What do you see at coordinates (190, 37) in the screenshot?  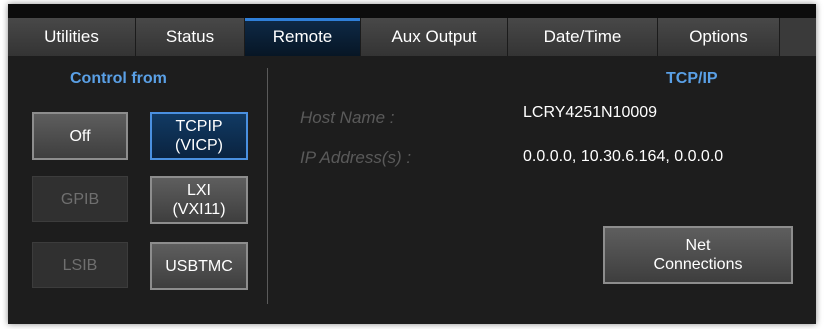 I see `tab-status: Status` at bounding box center [190, 37].